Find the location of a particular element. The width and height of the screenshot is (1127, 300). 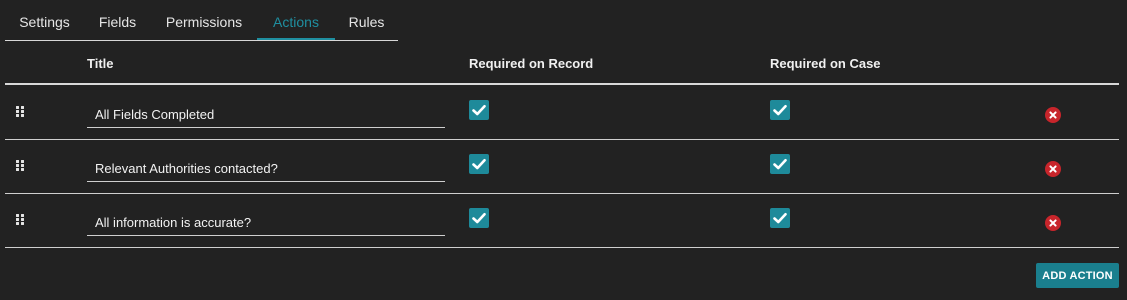

tab-permissions: Permissions is located at coordinates (204, 20).